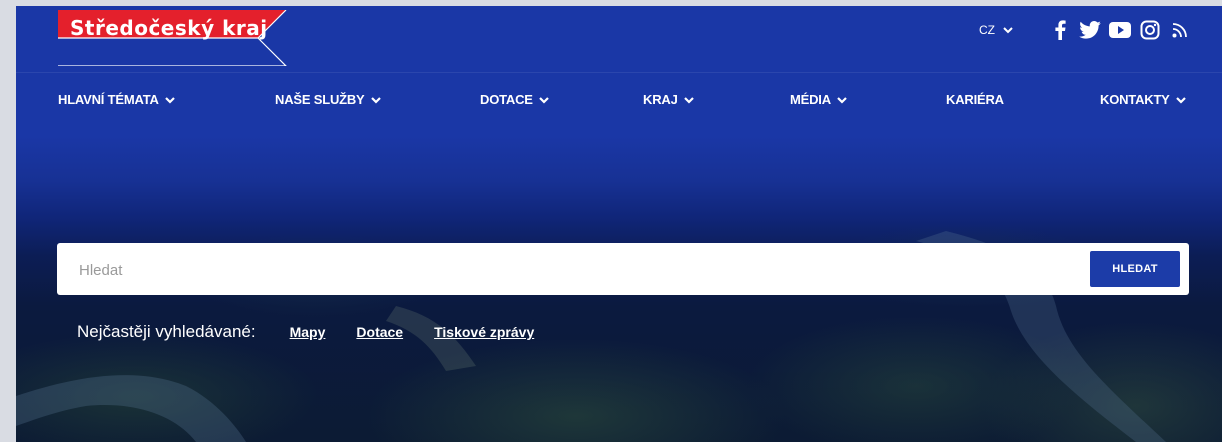 The image size is (1222, 442). I want to click on nav-item-hlavni-temata: HLAVNÍ TÉMATA, so click(116, 99).